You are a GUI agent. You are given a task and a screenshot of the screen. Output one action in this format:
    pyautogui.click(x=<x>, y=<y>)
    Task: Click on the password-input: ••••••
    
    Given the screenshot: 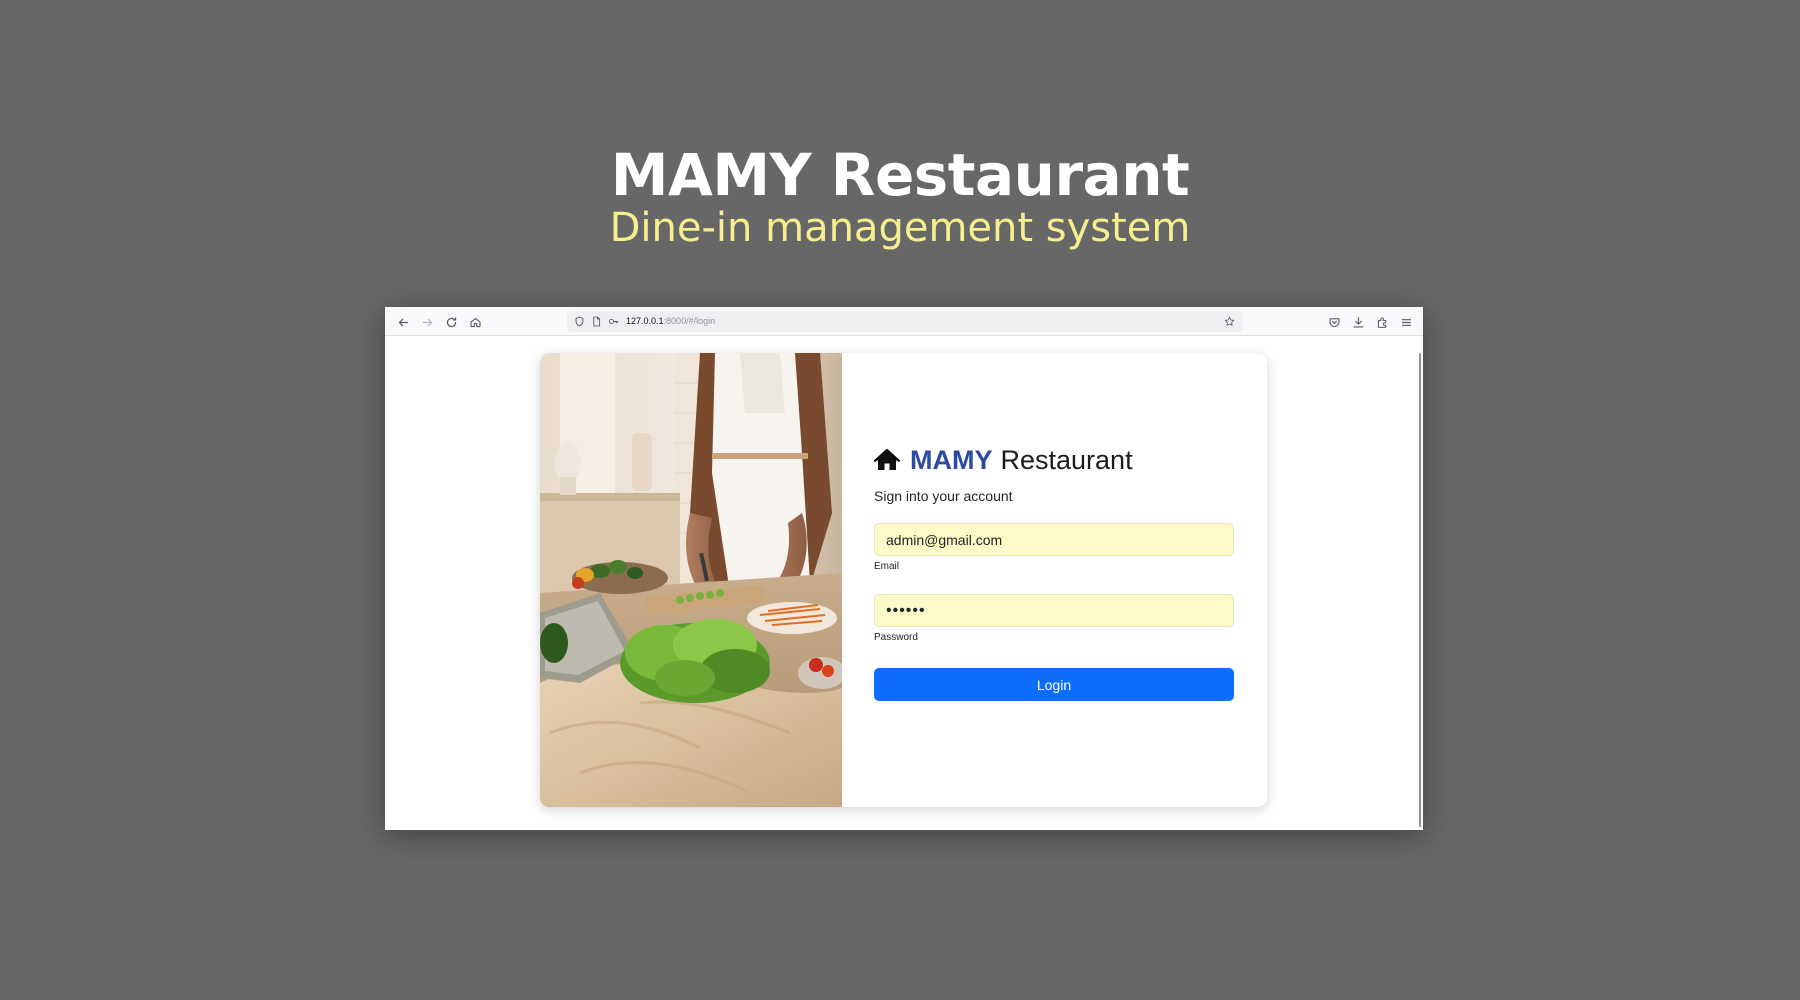 What is the action you would take?
    pyautogui.click(x=1054, y=610)
    